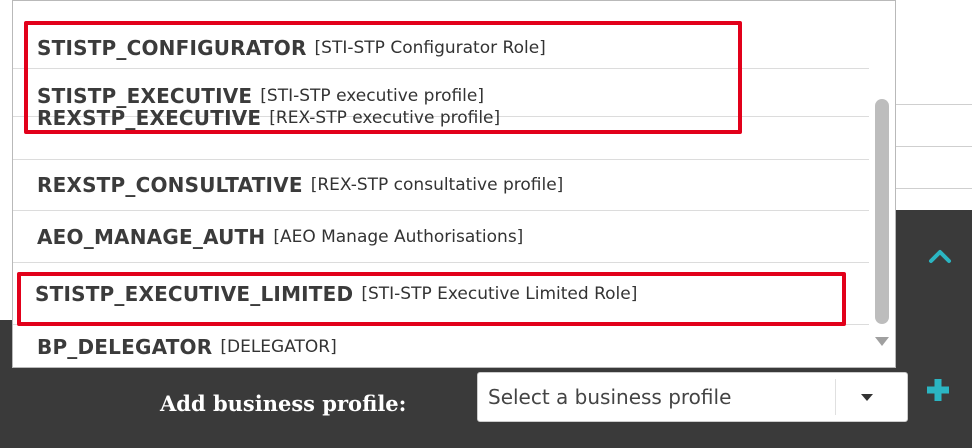 Image resolution: width=972 pixels, height=448 pixels. I want to click on profile-description: [REX-STP consultative profile], so click(437, 185).